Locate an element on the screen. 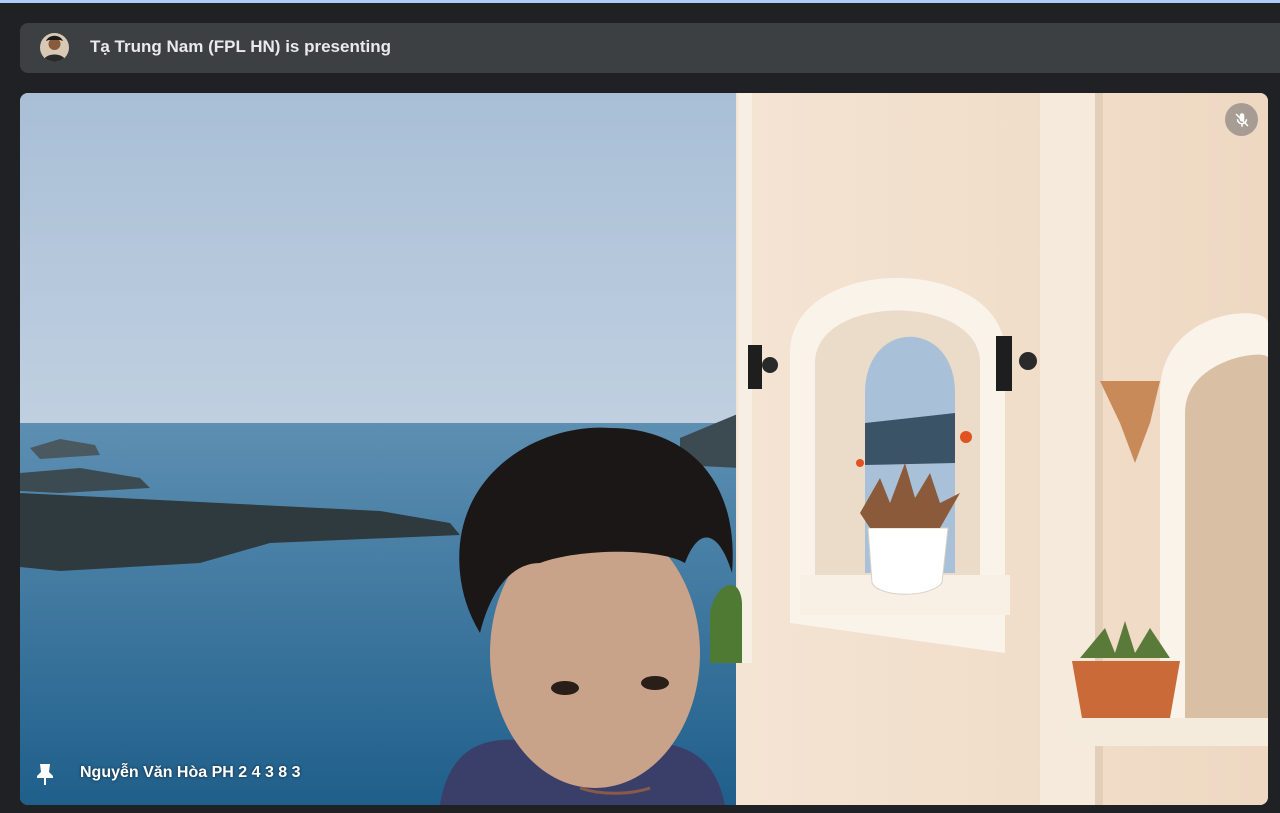  mic-off-icon is located at coordinates (1241, 119).